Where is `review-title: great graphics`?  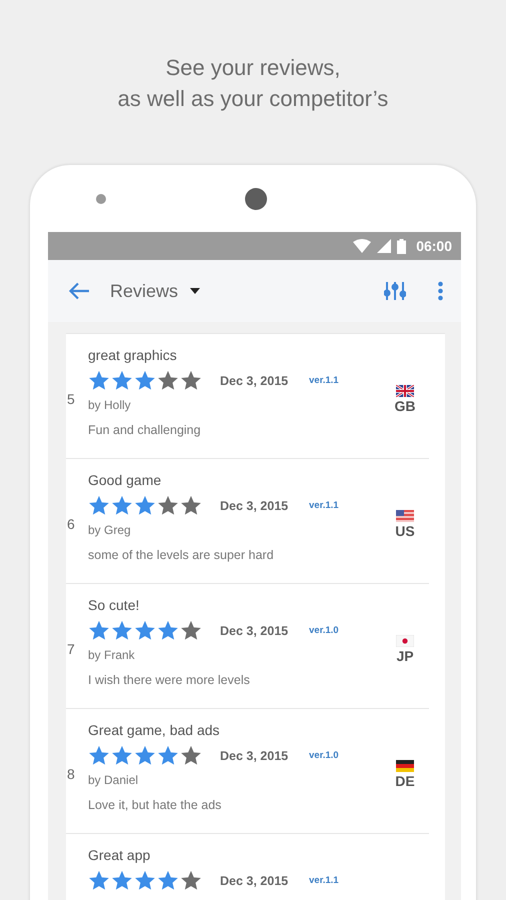
review-title: great graphics is located at coordinates (132, 355).